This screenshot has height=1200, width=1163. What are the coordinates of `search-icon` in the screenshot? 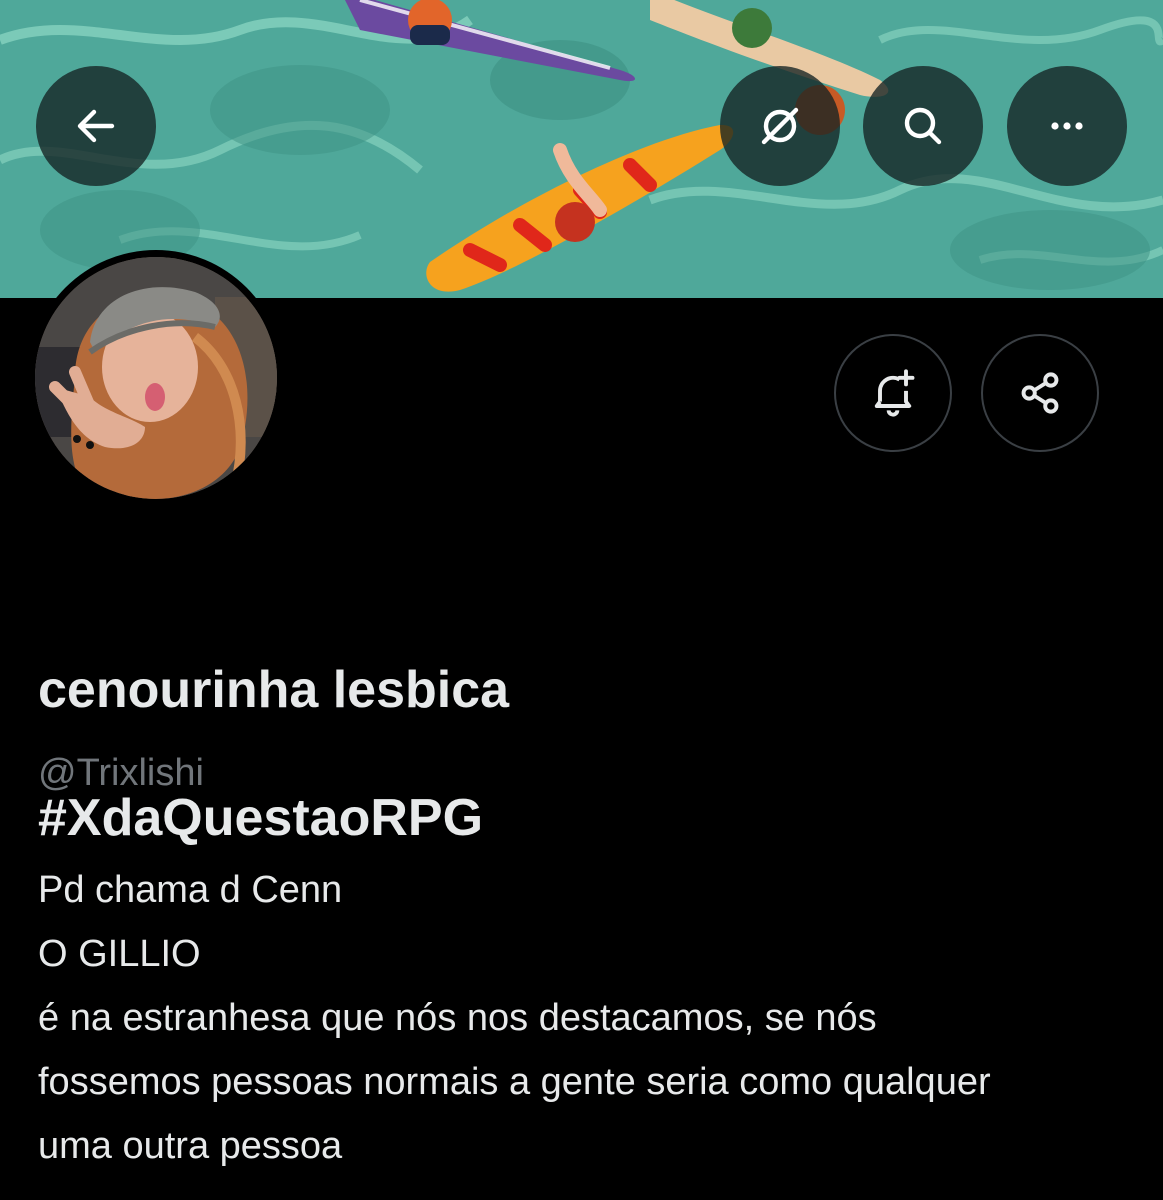 It's located at (923, 126).